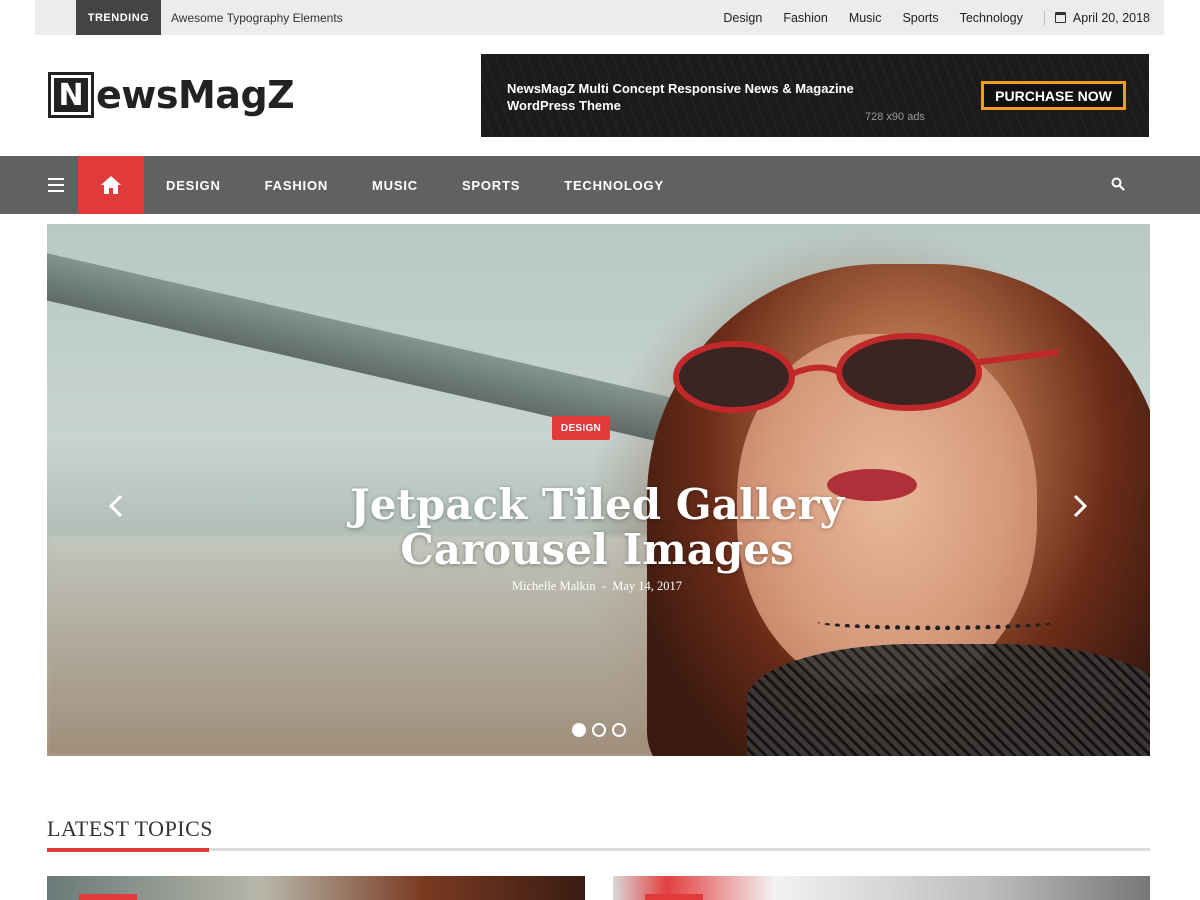  I want to click on hero-date: May 14, 2017, so click(647, 586).